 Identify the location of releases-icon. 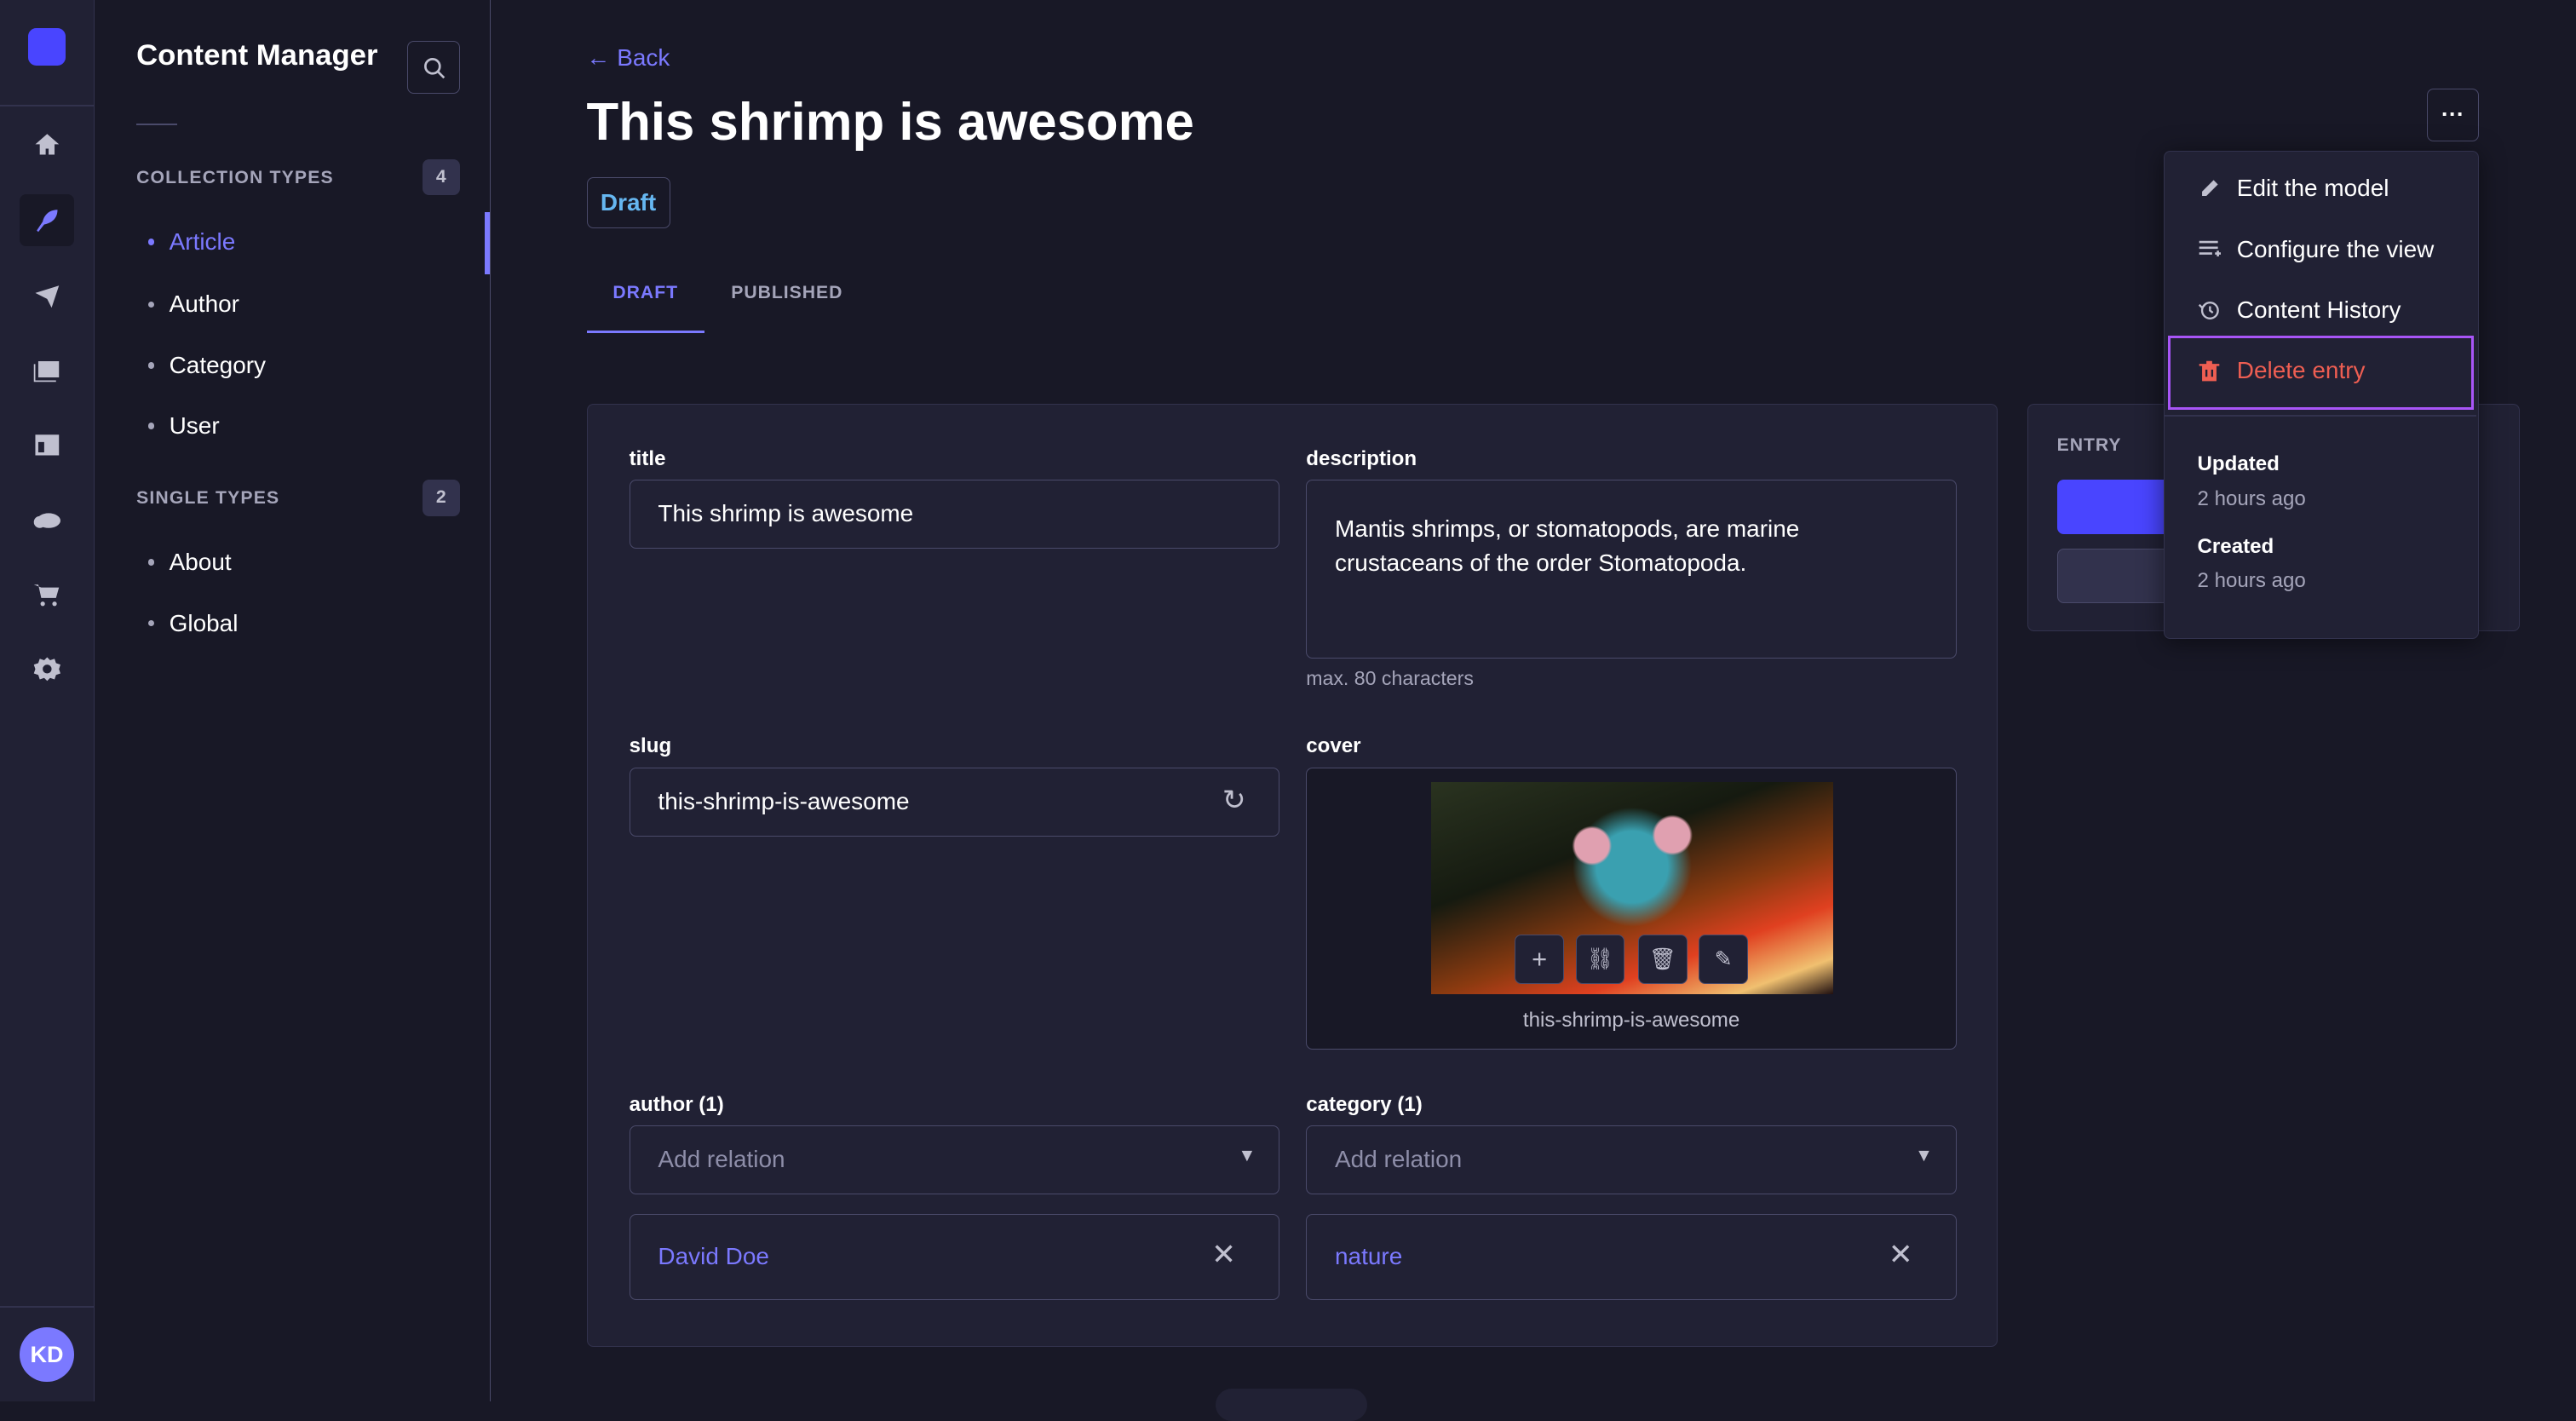
(47, 295).